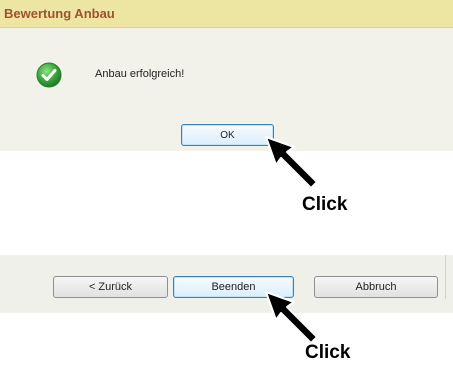  I want to click on dialog-titlebar: Bewertung Anbau, so click(226, 14).